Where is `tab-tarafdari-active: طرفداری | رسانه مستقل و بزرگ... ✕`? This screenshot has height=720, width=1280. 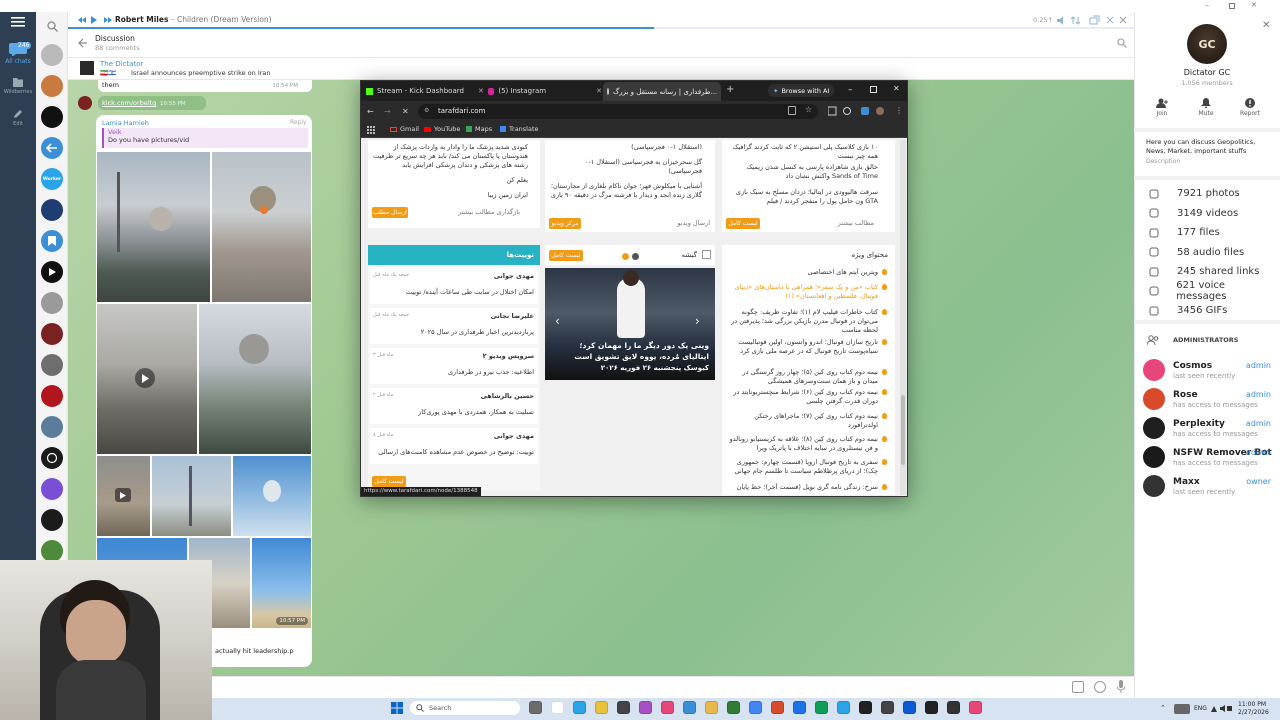 tab-tarafdari-active: طرفداری | رسانه مستقل و بزرگ... ✕ is located at coordinates (662, 91).